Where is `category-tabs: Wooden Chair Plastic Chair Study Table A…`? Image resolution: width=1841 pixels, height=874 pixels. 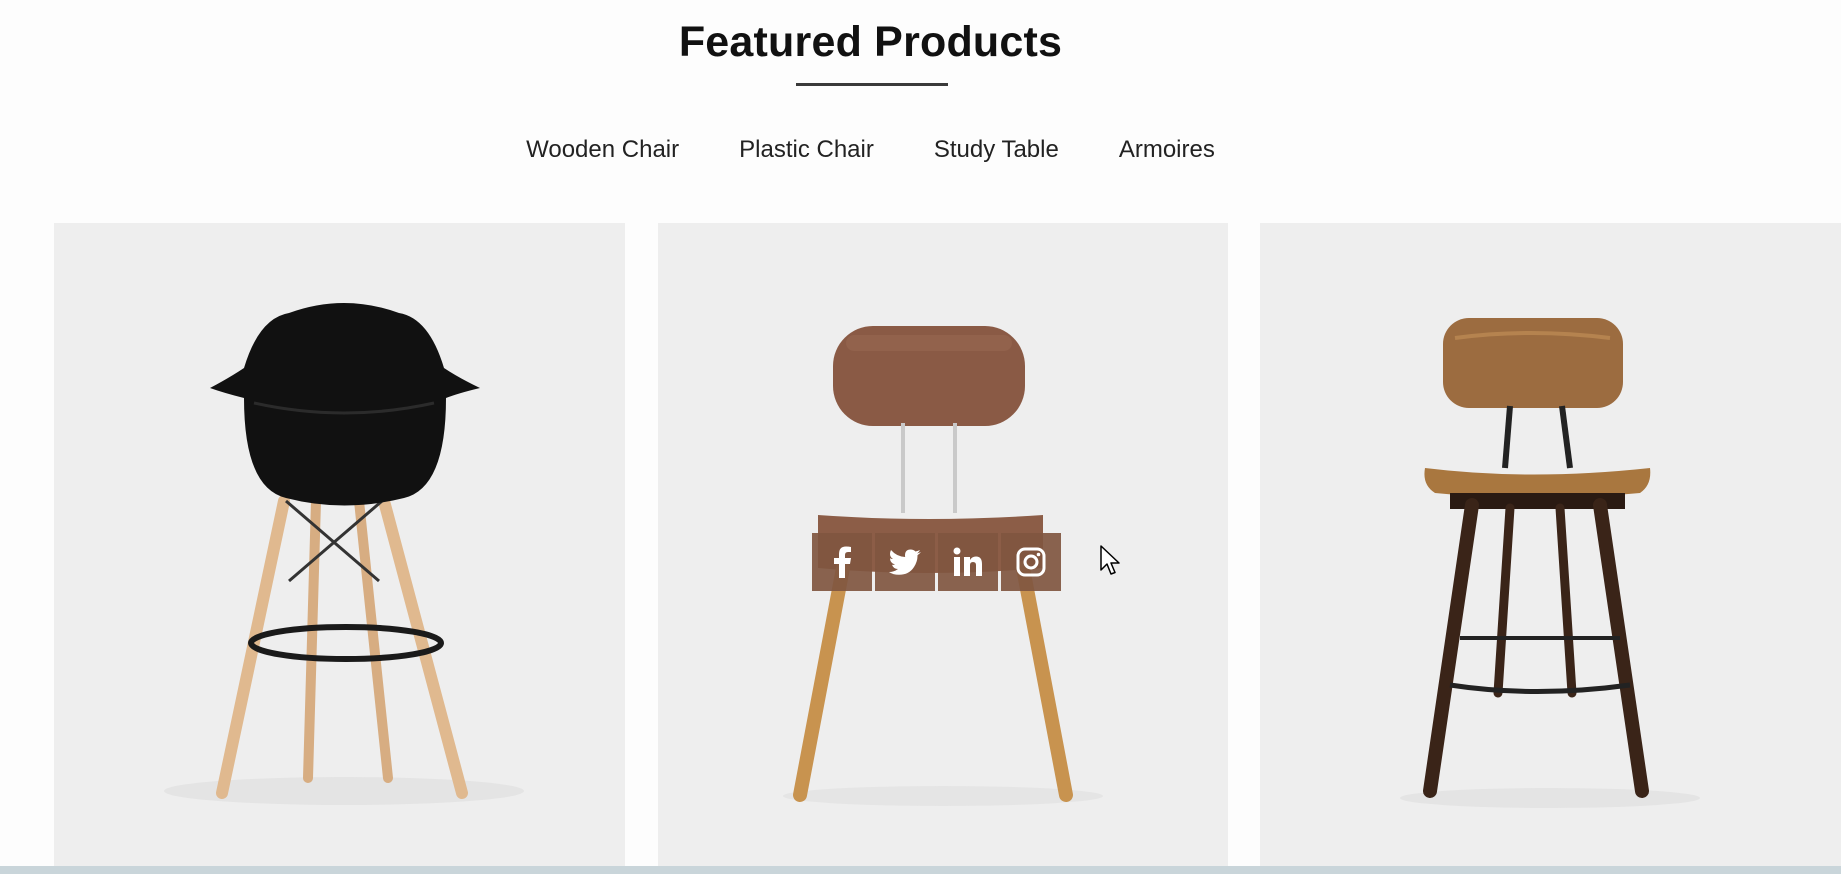 category-tabs: Wooden Chair Plastic Chair Study Table A… is located at coordinates (870, 150).